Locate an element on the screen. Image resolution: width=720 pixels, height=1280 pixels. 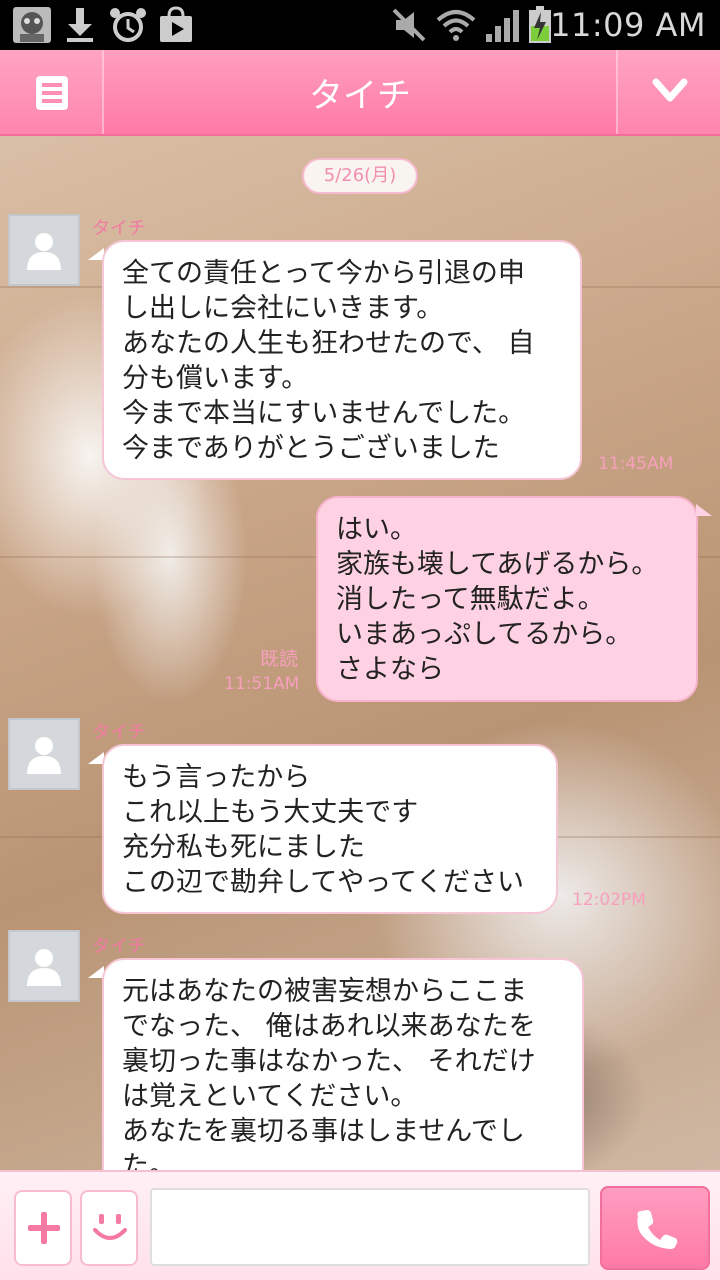
chat-header: タイチ is located at coordinates (360, 93).